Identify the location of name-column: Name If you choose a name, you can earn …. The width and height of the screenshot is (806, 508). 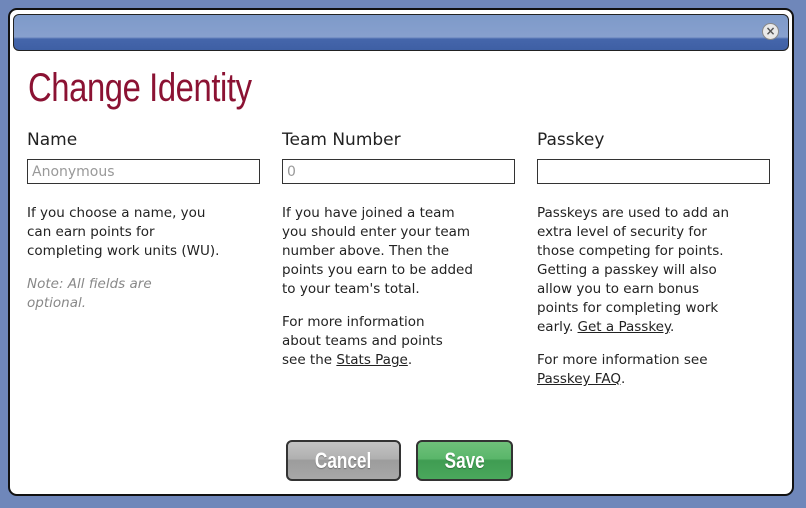
(147, 228).